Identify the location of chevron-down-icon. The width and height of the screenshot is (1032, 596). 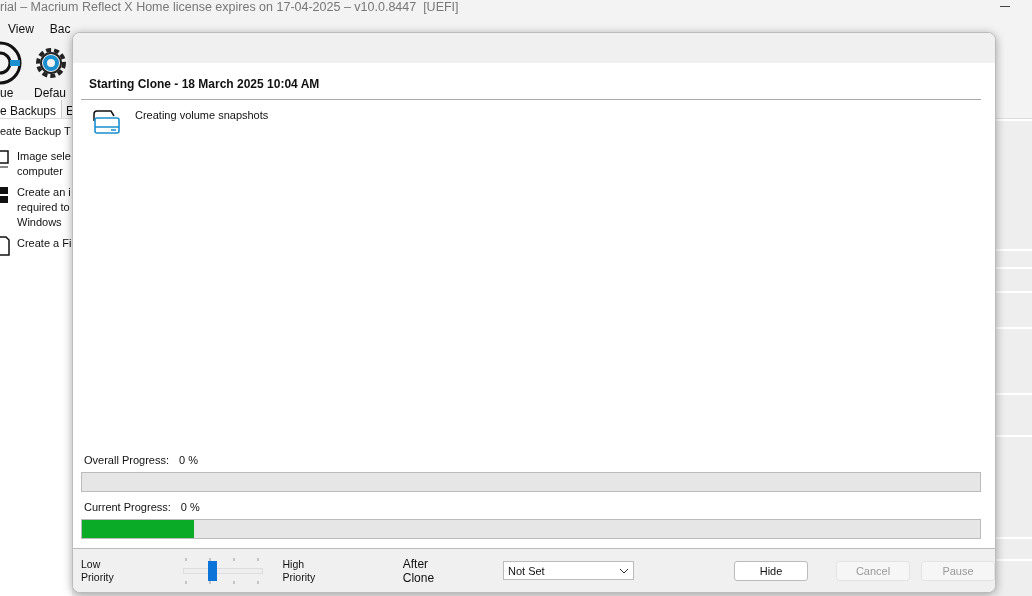
(624, 570).